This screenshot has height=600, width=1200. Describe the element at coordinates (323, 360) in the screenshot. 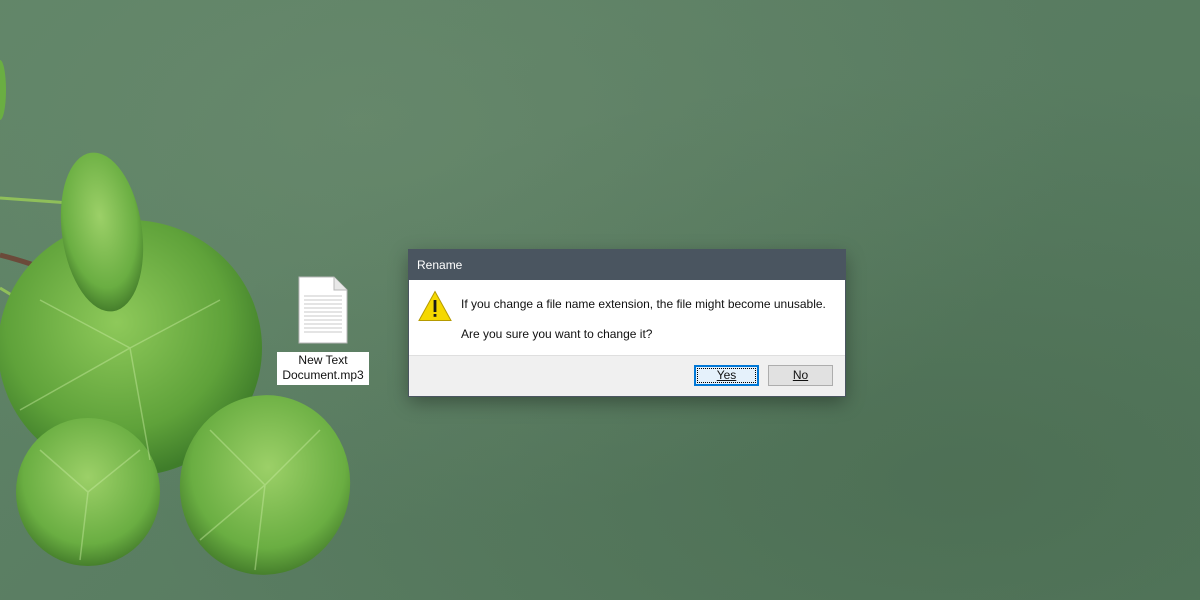

I see `file-name-line-1: New Text` at that location.